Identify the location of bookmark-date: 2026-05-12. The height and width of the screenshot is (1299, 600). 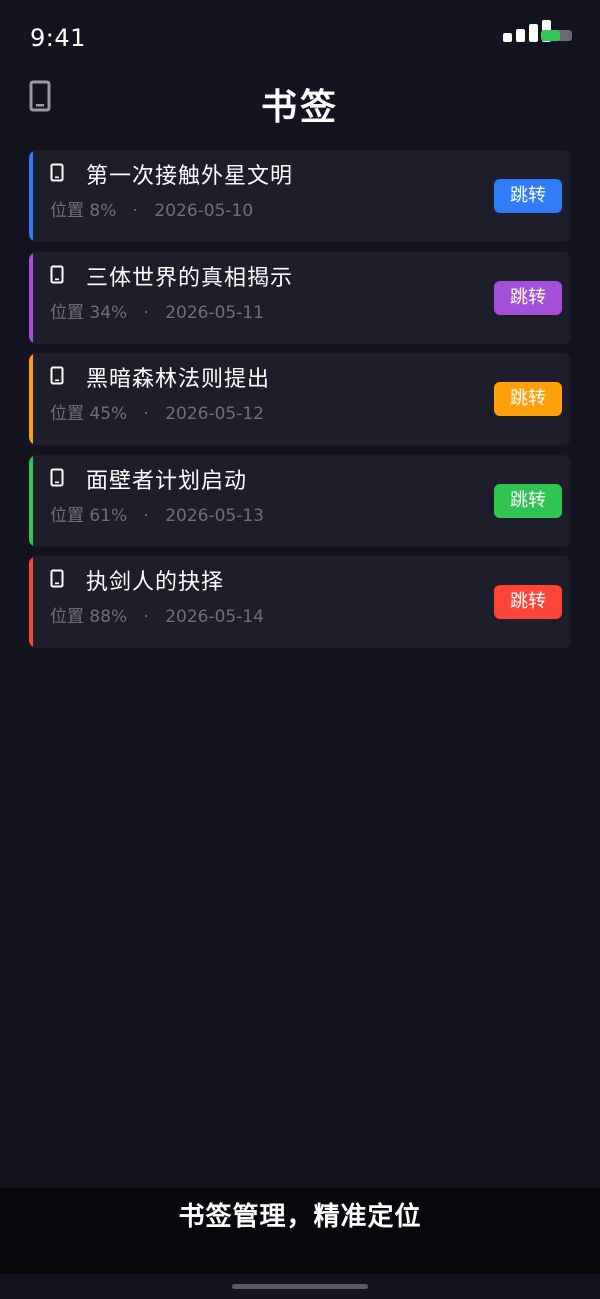
(214, 414).